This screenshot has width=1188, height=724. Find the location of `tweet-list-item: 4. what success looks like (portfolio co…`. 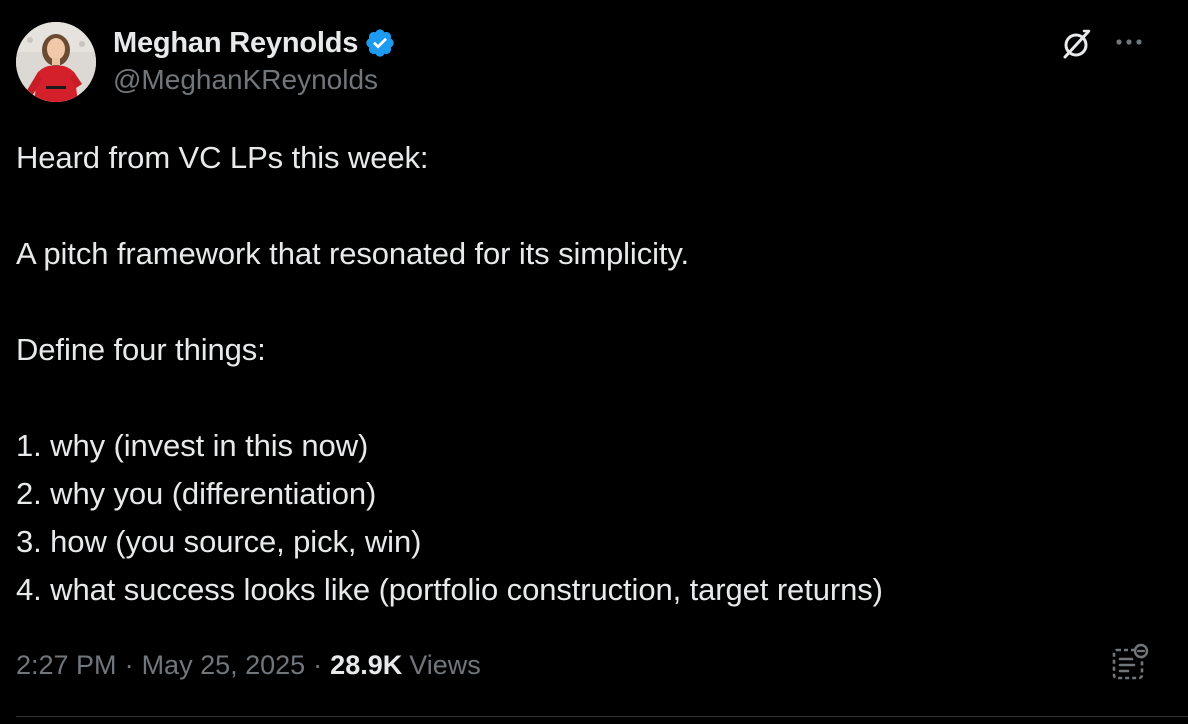

tweet-list-item: 4. what success looks like (portfolio co… is located at coordinates (449, 589).